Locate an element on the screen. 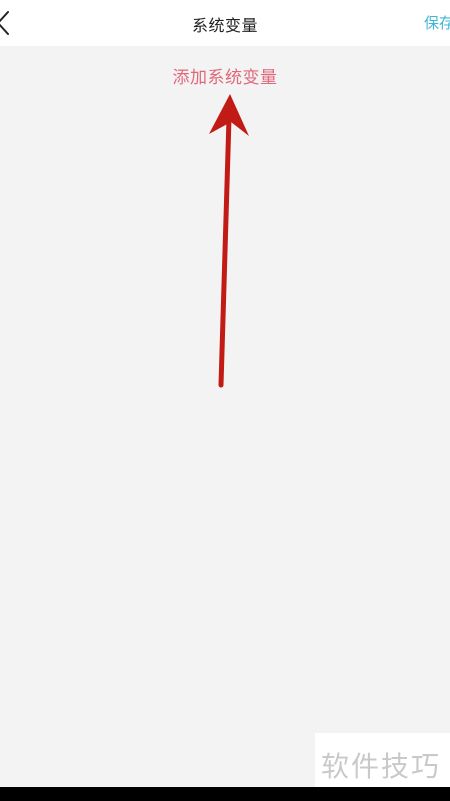 The width and height of the screenshot is (450, 801). add-system-variable-link: 添加系统变量 is located at coordinates (225, 75).